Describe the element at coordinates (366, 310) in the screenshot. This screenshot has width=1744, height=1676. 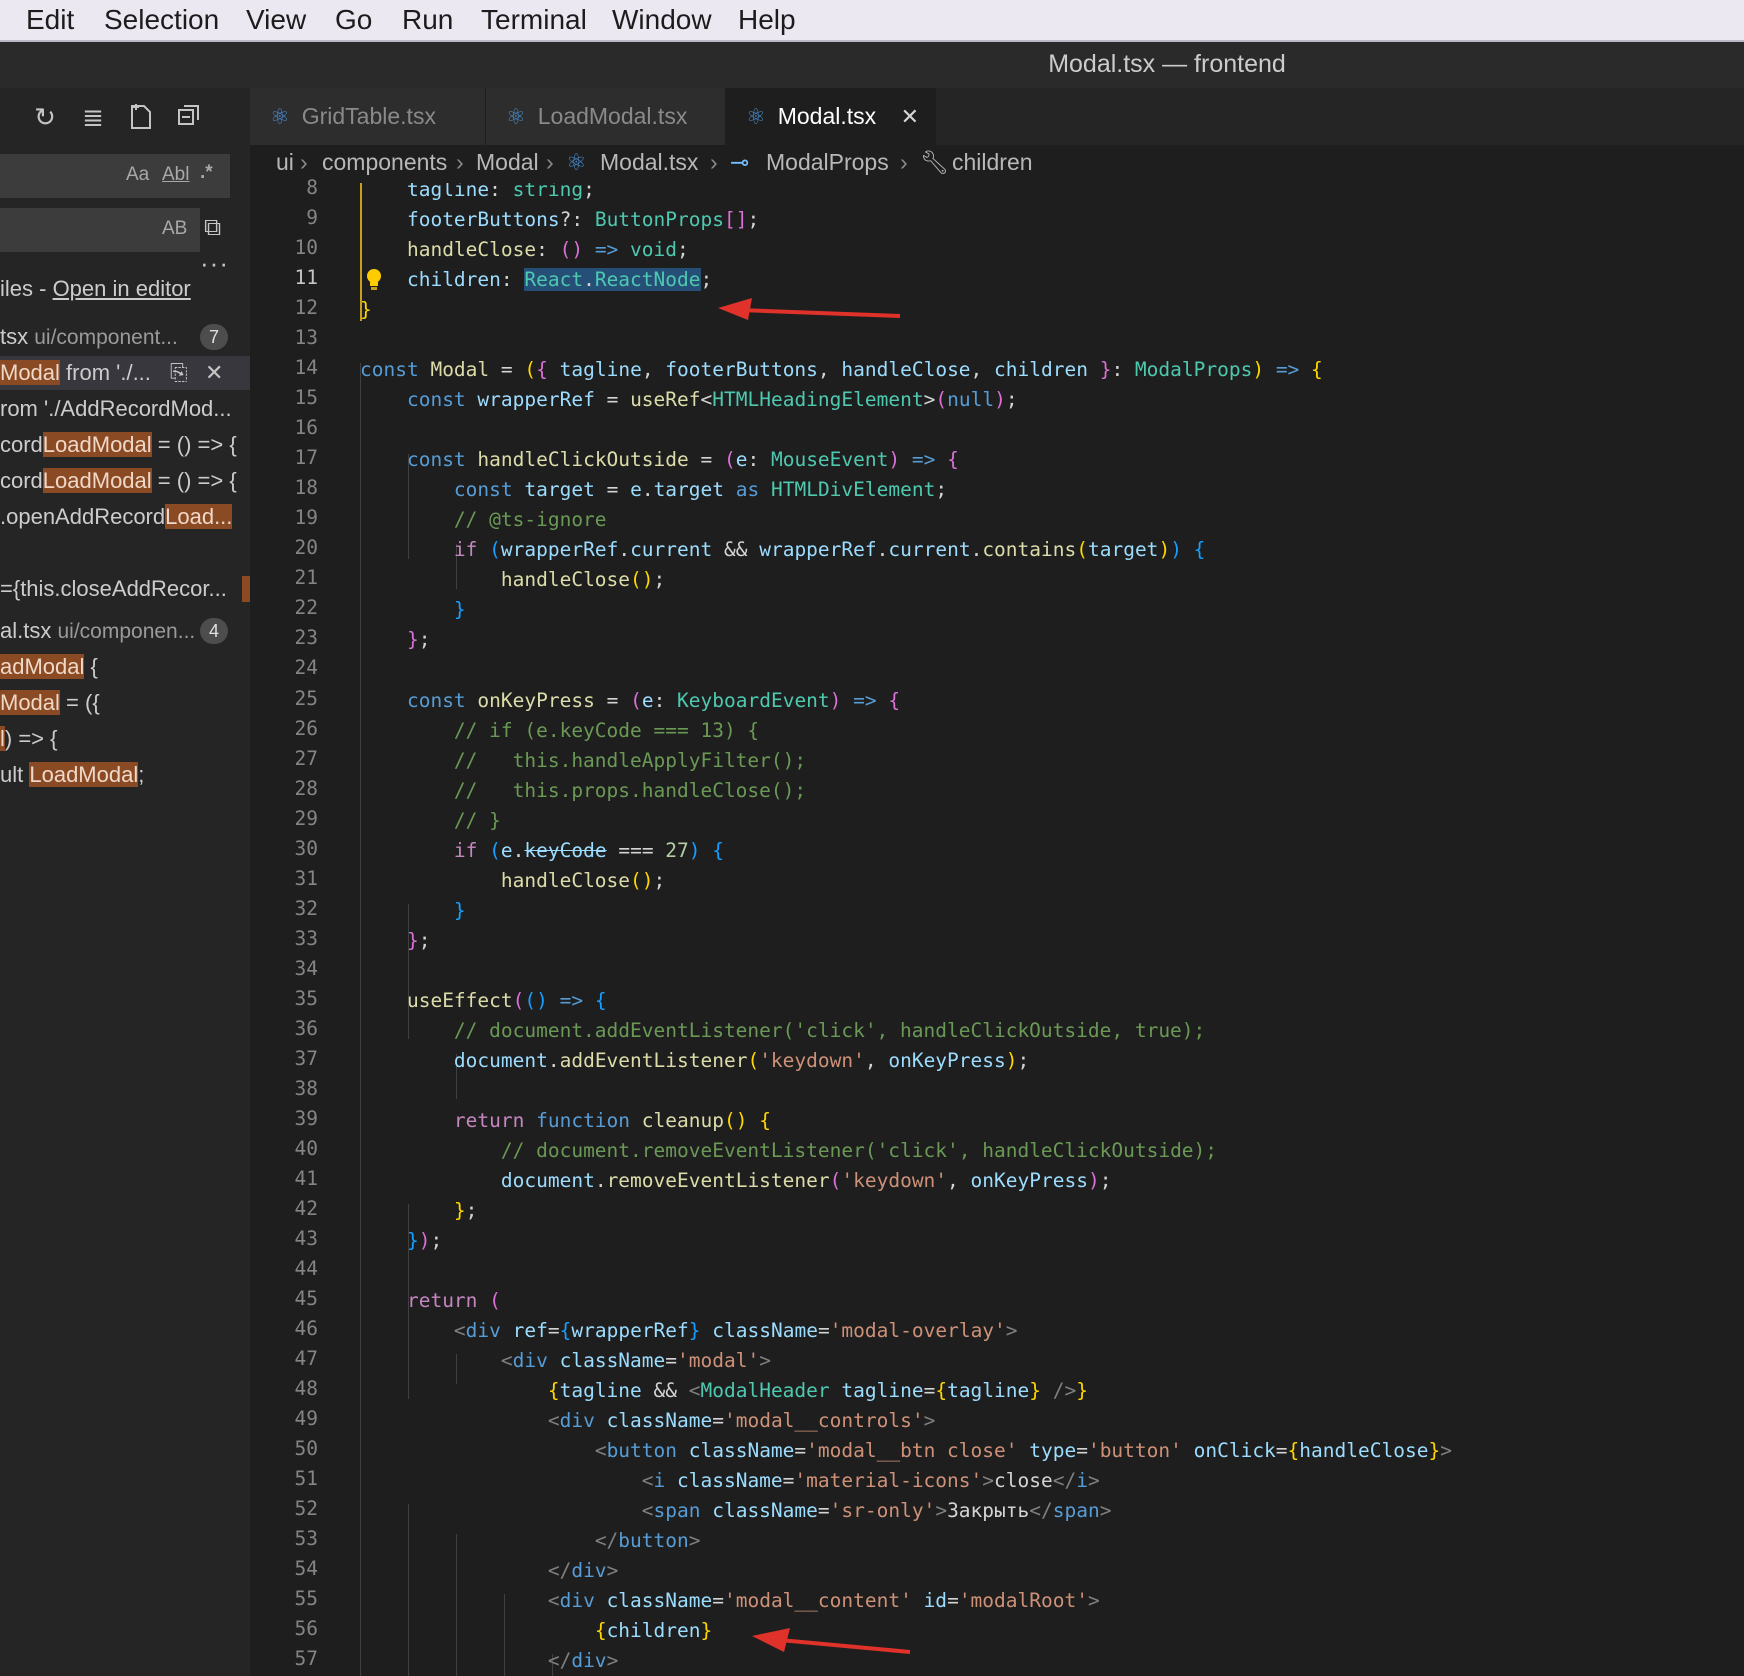
I see `code-line: }` at that location.